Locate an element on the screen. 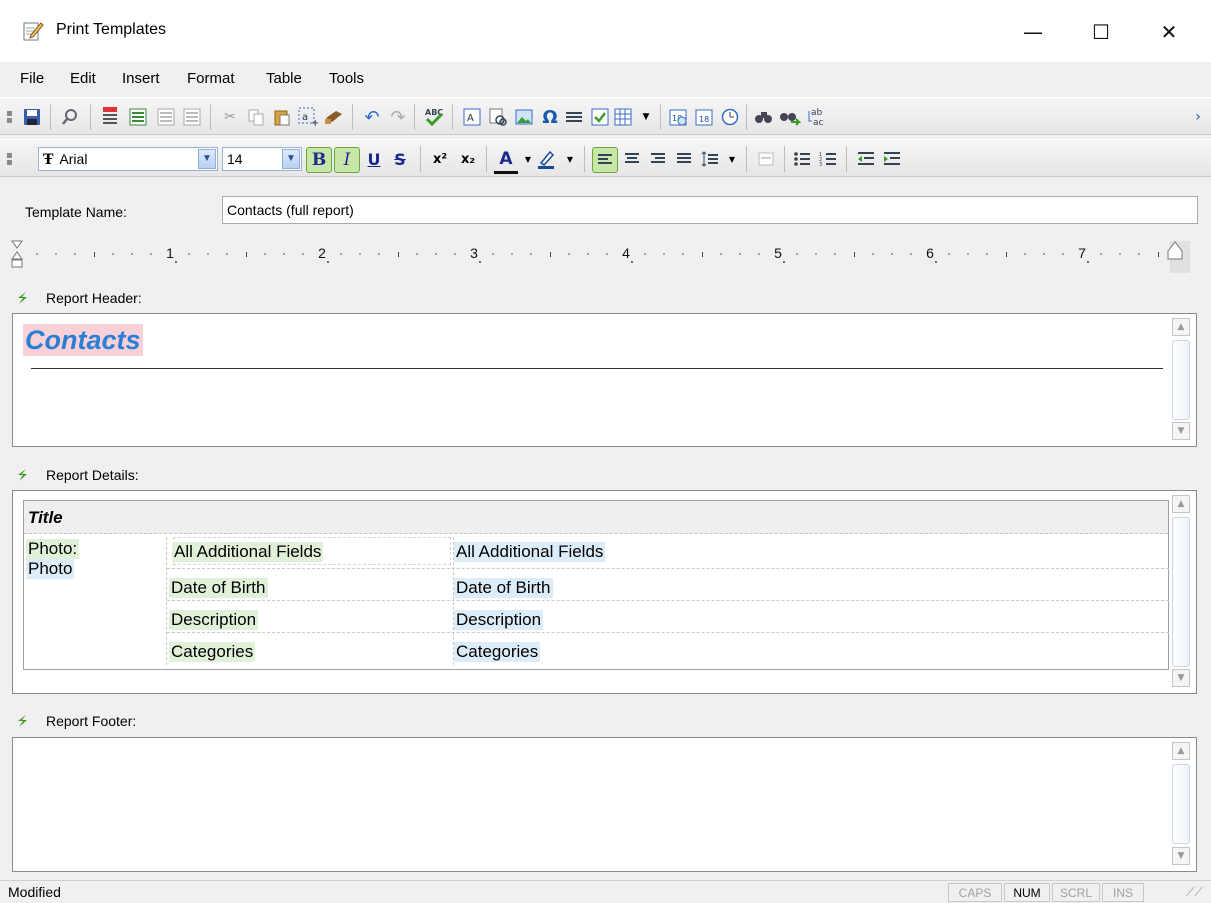 Image resolution: width=1211 pixels, height=903 pixels. svg-text: 3 is located at coordinates (820, 164).